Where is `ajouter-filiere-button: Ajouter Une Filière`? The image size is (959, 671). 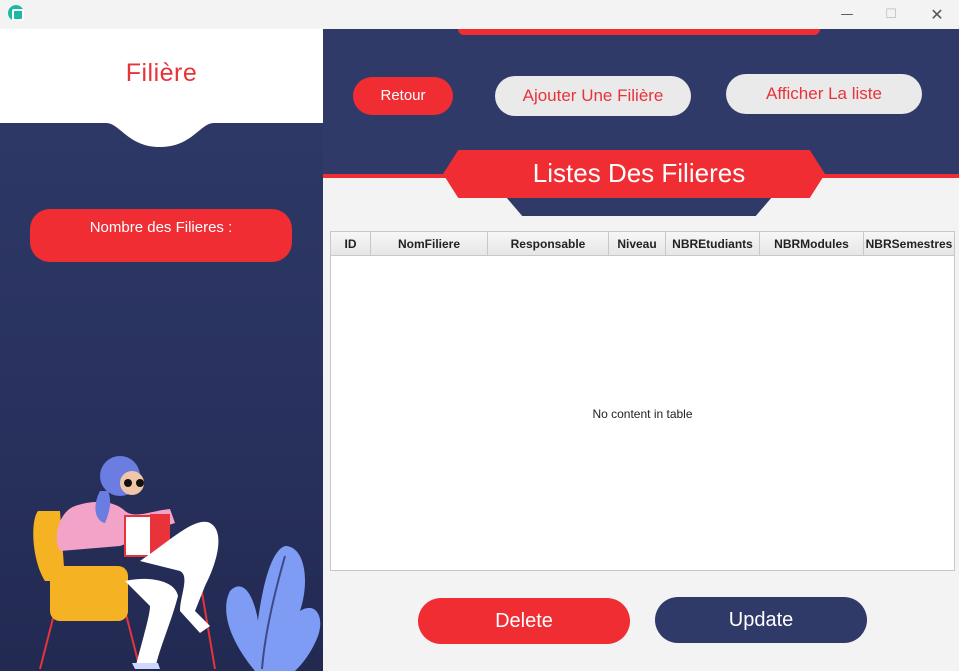
ajouter-filiere-button: Ajouter Une Filière is located at coordinates (593, 96).